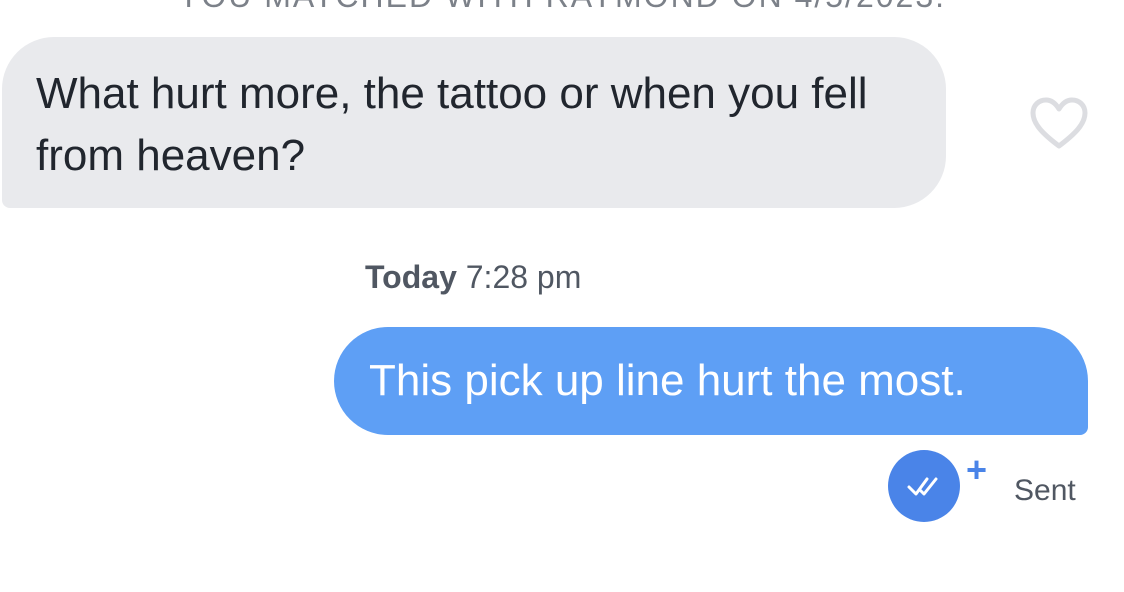  What do you see at coordinates (411, 277) in the screenshot?
I see `timestamp-day: Today` at bounding box center [411, 277].